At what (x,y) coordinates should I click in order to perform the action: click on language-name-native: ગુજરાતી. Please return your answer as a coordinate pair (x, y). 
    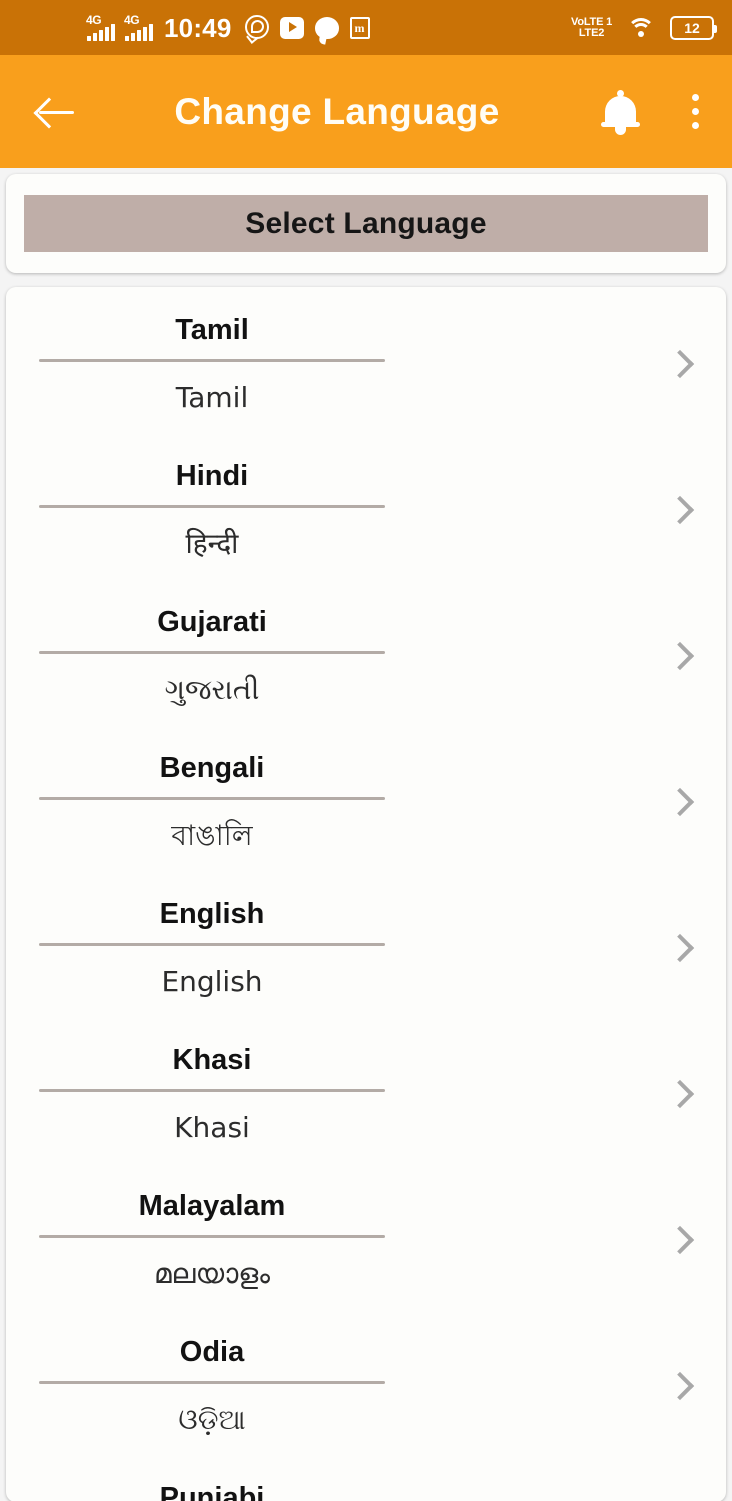
    Looking at the image, I should click on (212, 689).